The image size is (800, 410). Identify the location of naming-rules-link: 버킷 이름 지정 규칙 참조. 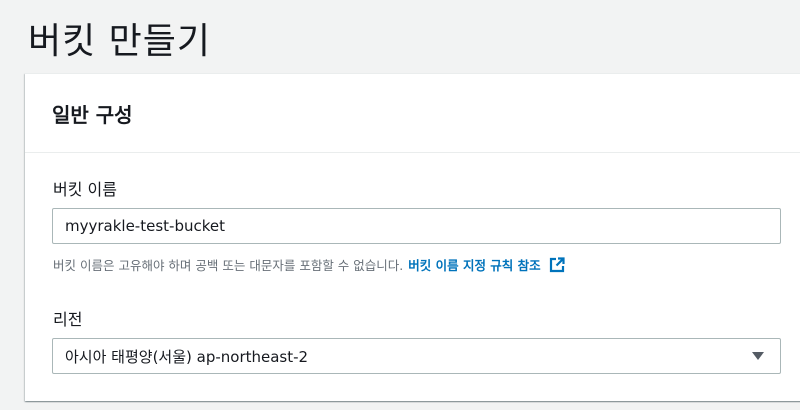
(474, 264).